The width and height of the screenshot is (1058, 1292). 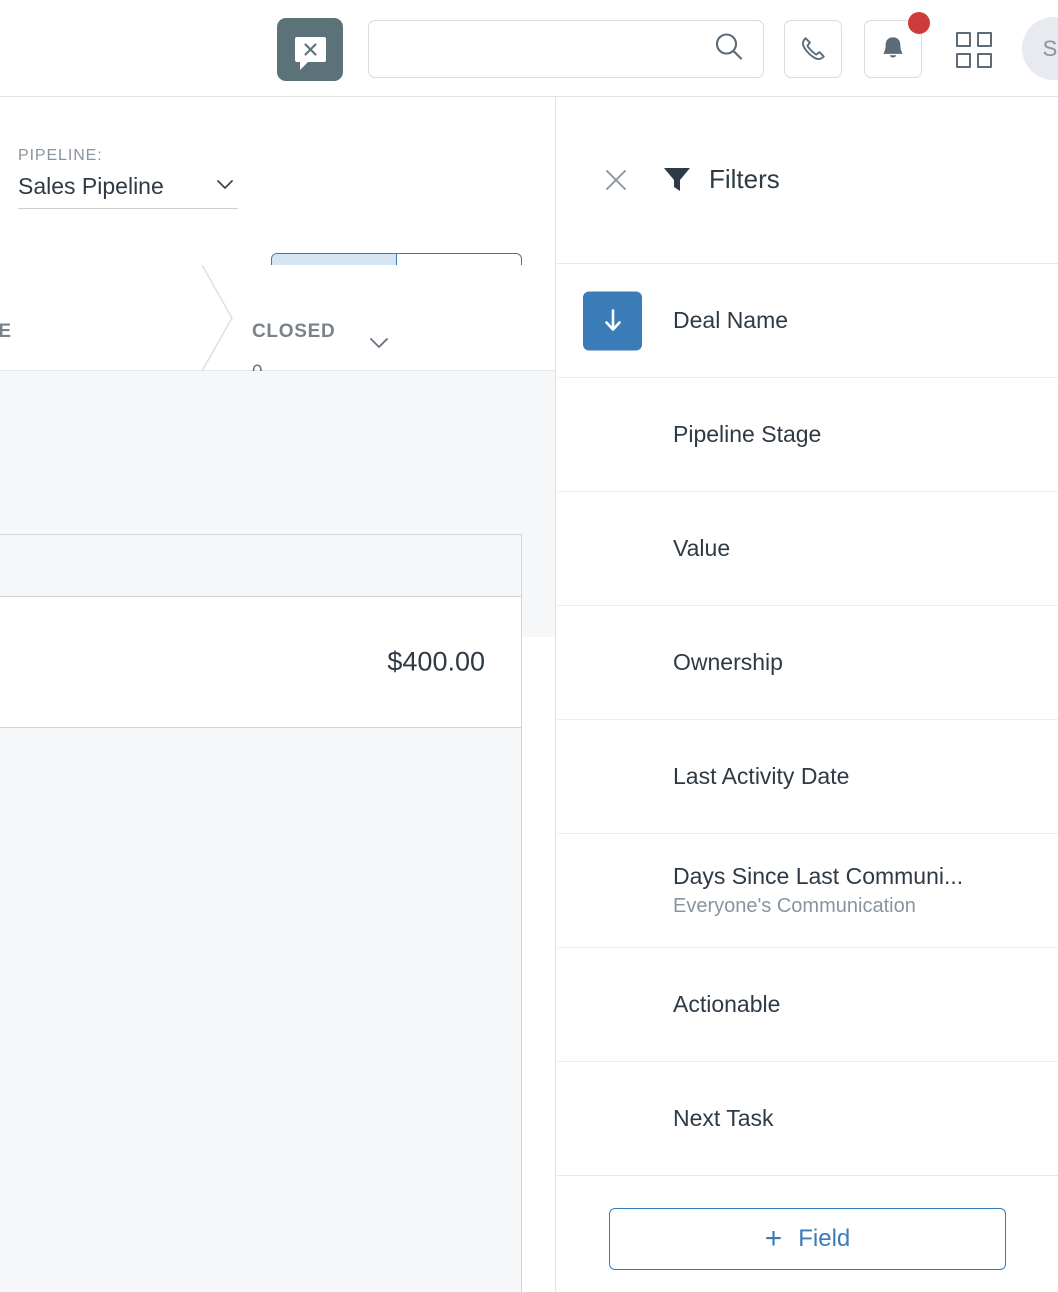 I want to click on stage-name: CLOSED, so click(x=294, y=331).